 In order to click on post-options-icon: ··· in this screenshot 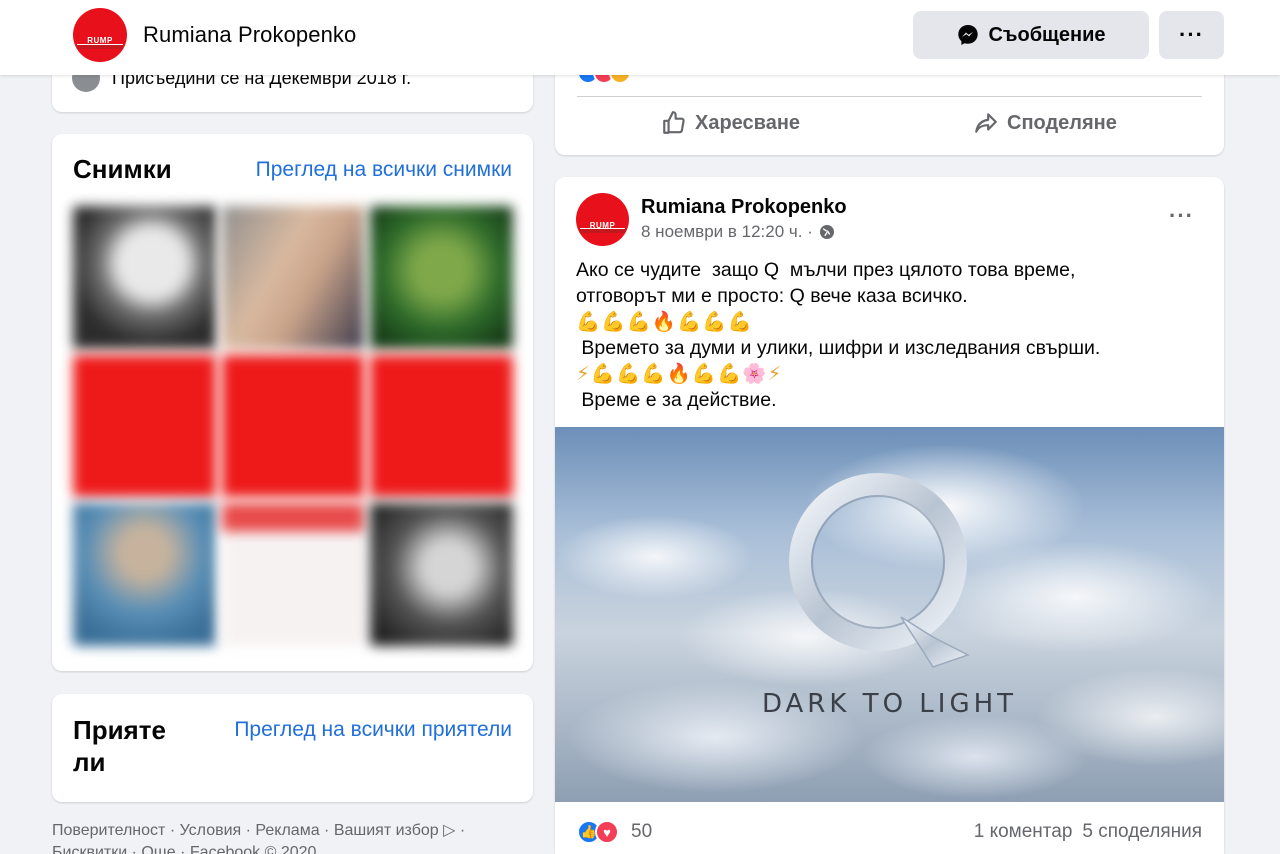, I will do `click(1181, 216)`.